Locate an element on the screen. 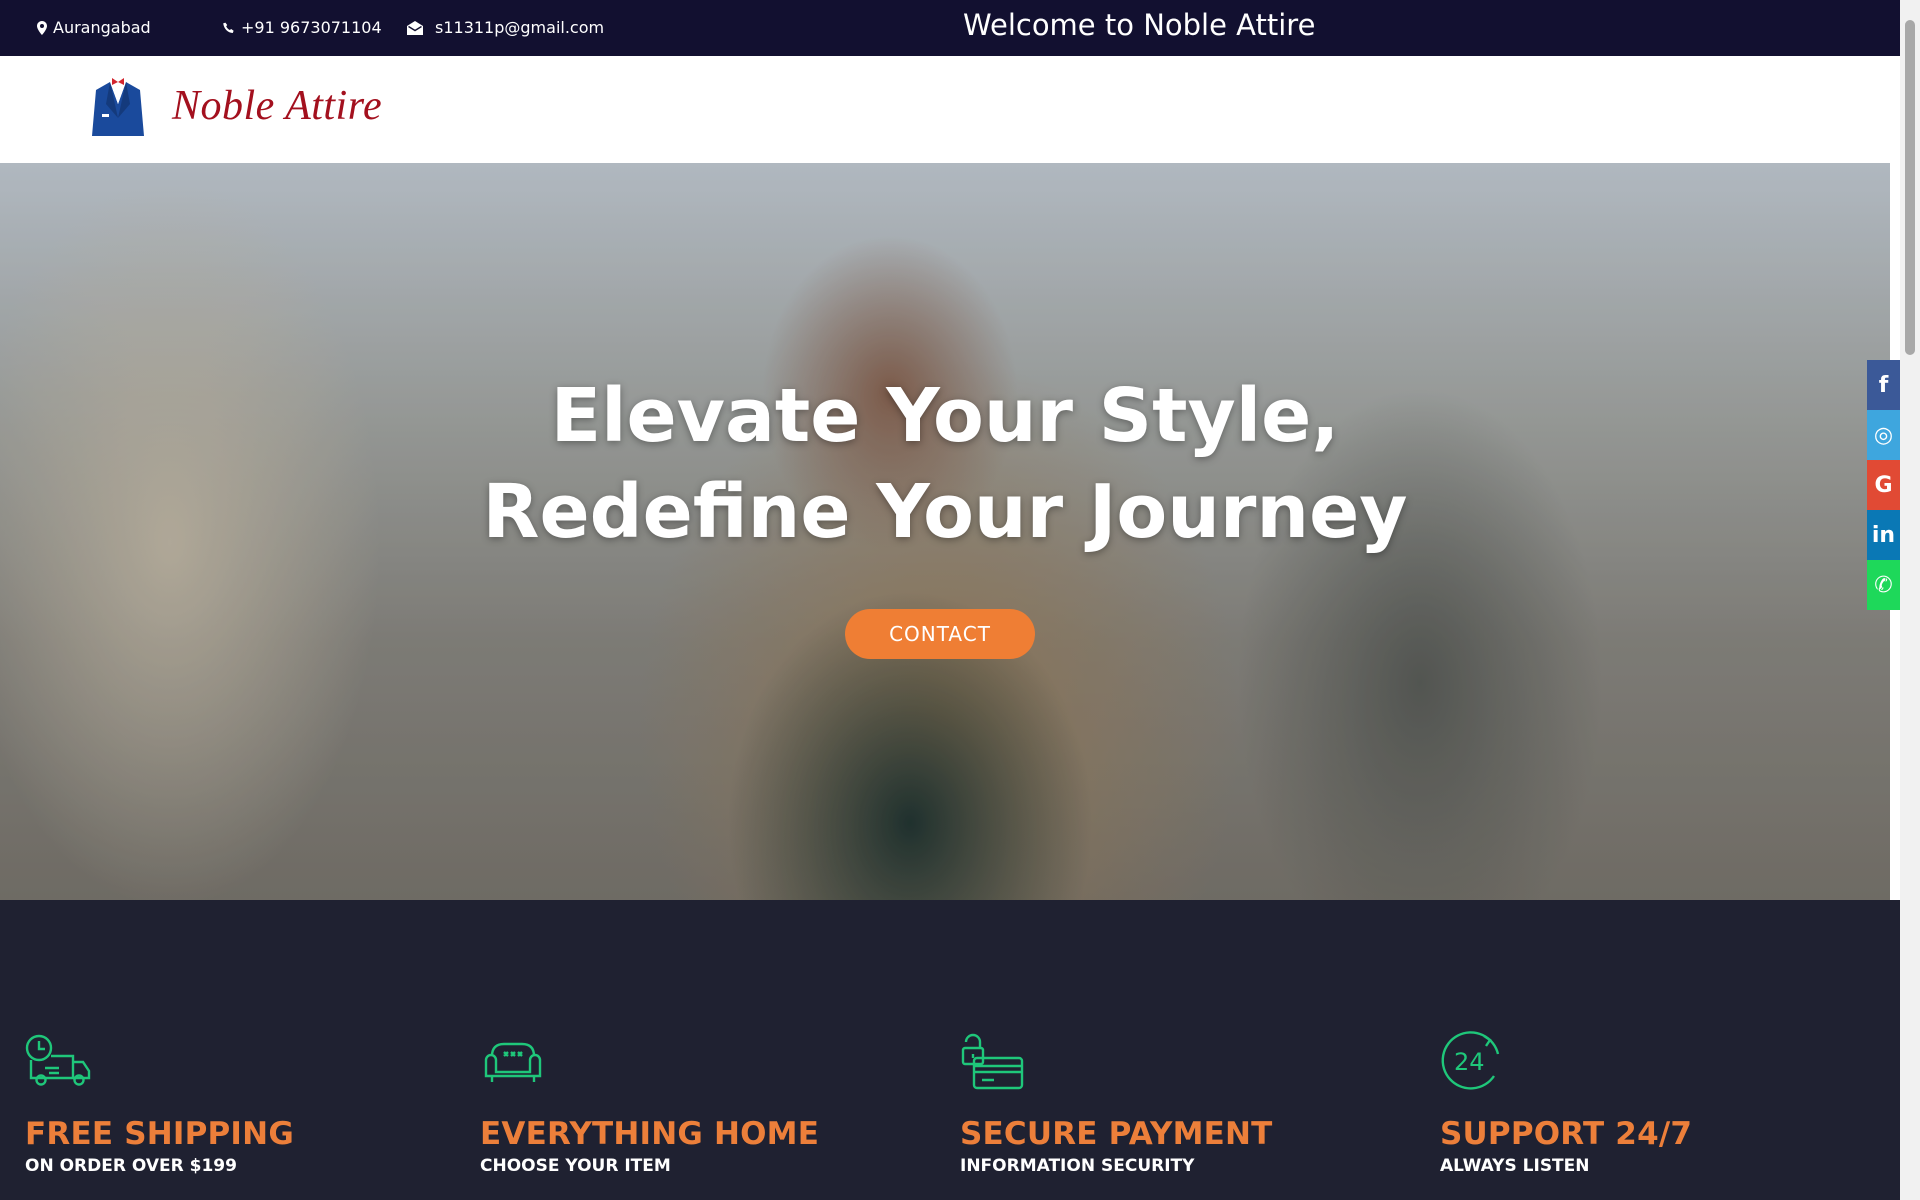 The height and width of the screenshot is (1200, 1920). secure-card-icon is located at coordinates (992, 1061).